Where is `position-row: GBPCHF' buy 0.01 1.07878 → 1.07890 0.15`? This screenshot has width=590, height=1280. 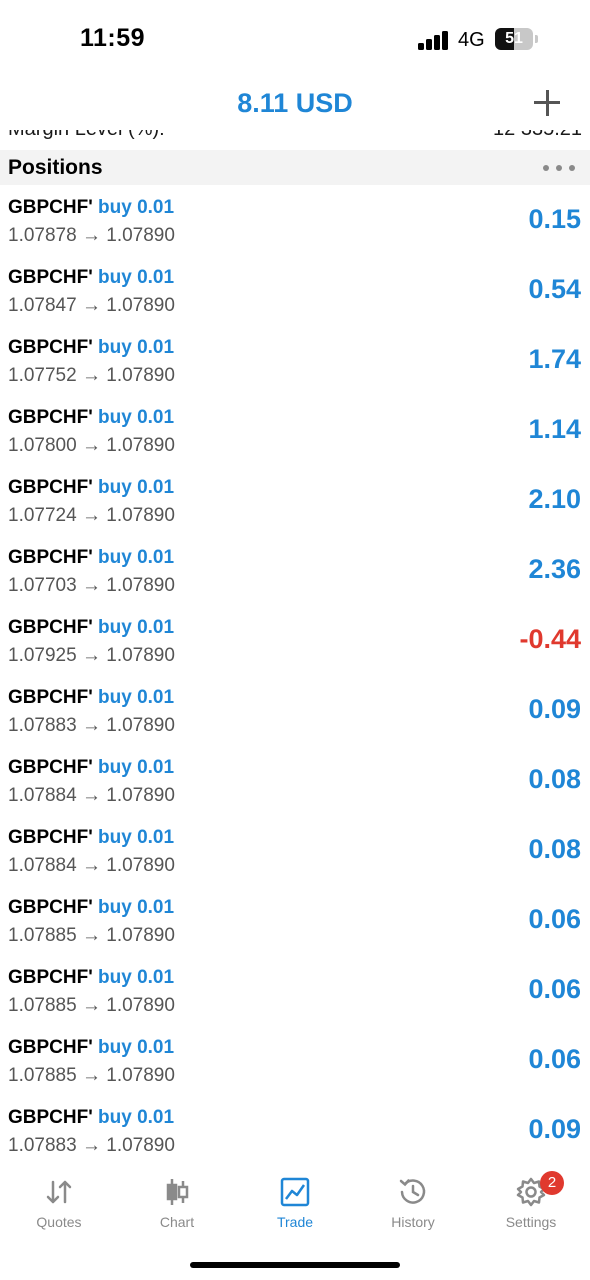 position-row: GBPCHF' buy 0.01 1.07878 → 1.07890 0.15 is located at coordinates (295, 220).